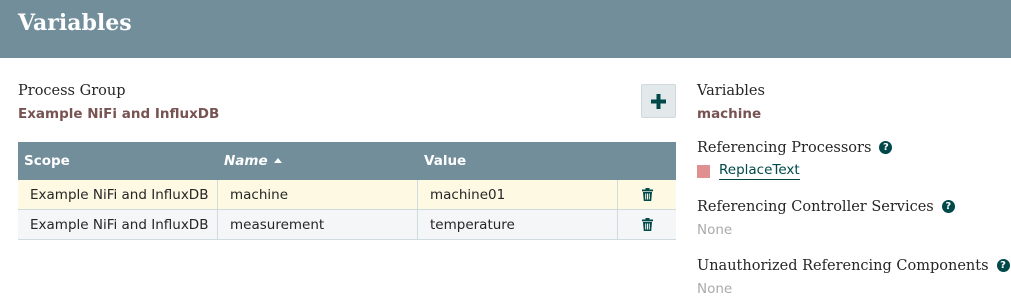 Image resolution: width=1011 pixels, height=305 pixels. Describe the element at coordinates (843, 266) in the screenshot. I see `unauthorized-components-label: Unauthorized Referencing Components` at that location.